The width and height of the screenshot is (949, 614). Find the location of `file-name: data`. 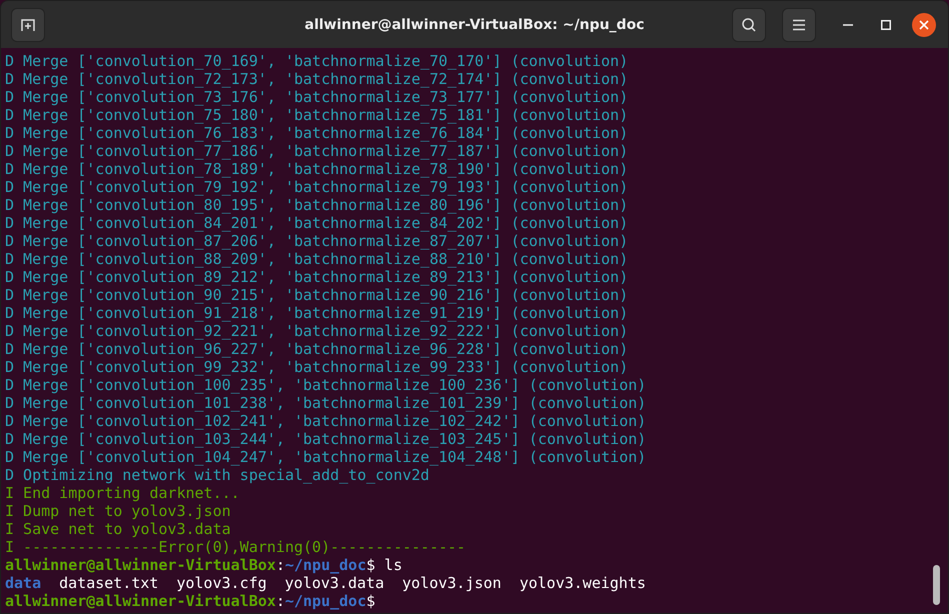

file-name: data is located at coordinates (23, 583).